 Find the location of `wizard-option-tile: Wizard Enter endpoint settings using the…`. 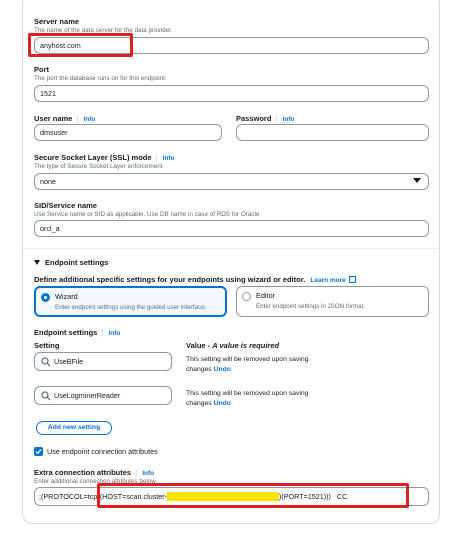

wizard-option-tile: Wizard Enter endpoint settings using the… is located at coordinates (130, 301).